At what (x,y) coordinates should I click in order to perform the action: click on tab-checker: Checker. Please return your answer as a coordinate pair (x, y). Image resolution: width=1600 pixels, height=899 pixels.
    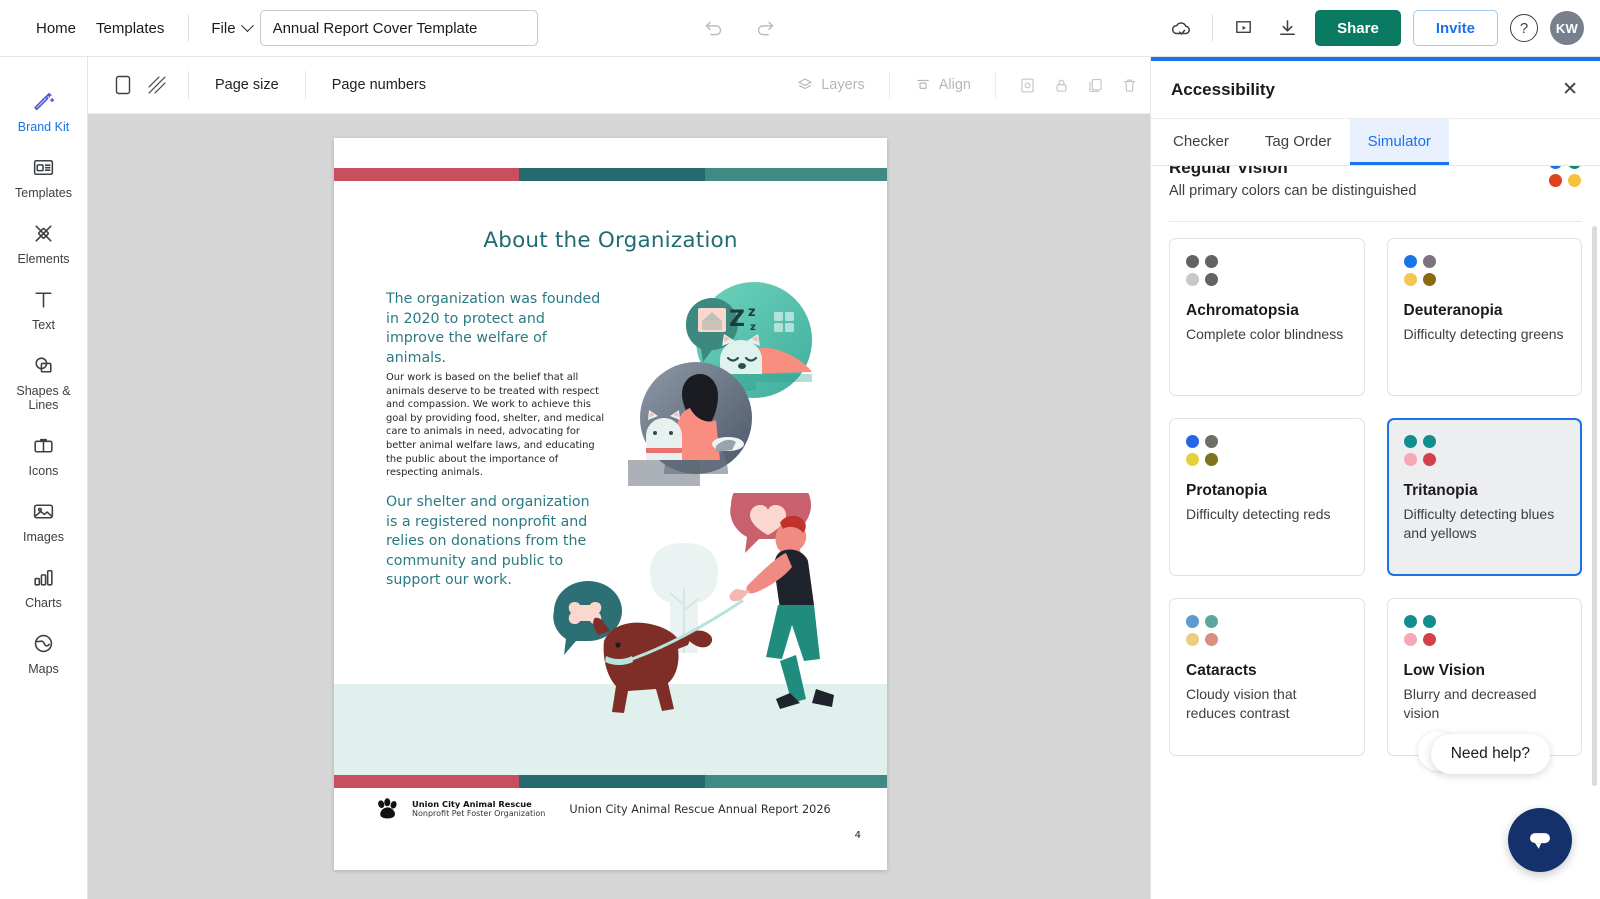
    Looking at the image, I should click on (1201, 142).